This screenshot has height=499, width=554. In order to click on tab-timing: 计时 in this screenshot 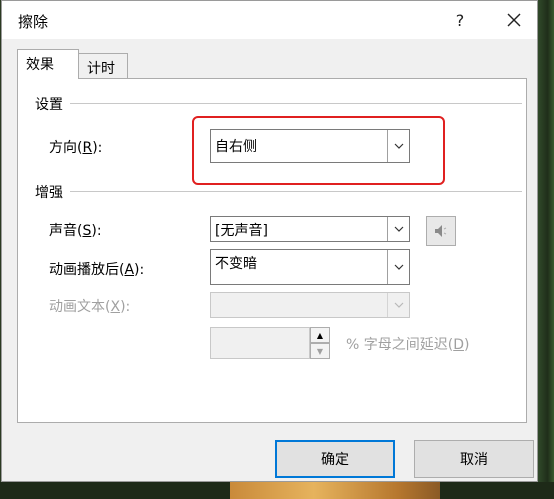, I will do `click(103, 66)`.